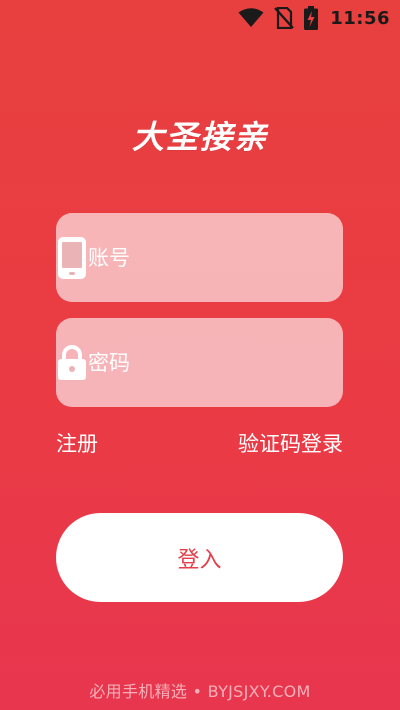 The width and height of the screenshot is (400, 710). I want to click on login-button: 登入, so click(199, 557).